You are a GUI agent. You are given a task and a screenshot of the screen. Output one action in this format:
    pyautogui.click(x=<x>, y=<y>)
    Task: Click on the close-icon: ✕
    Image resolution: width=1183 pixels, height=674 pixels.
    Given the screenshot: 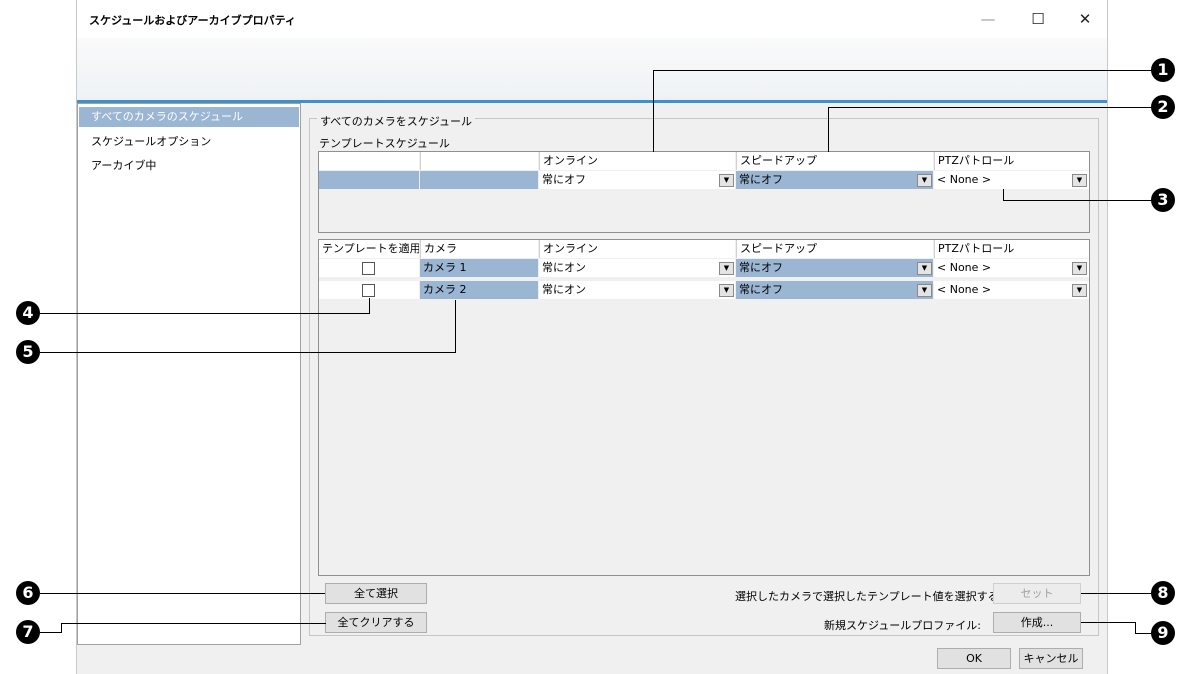 What is the action you would take?
    pyautogui.click(x=1085, y=19)
    